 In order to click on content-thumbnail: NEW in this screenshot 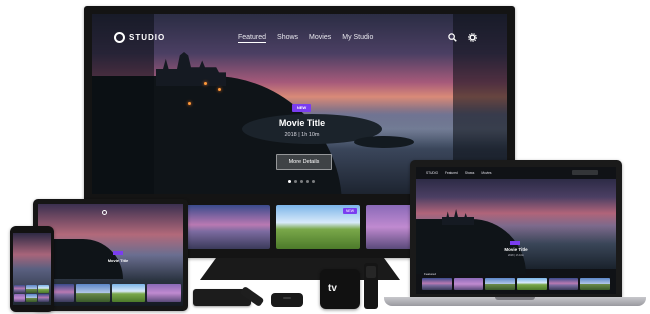, I will do `click(318, 227)`.